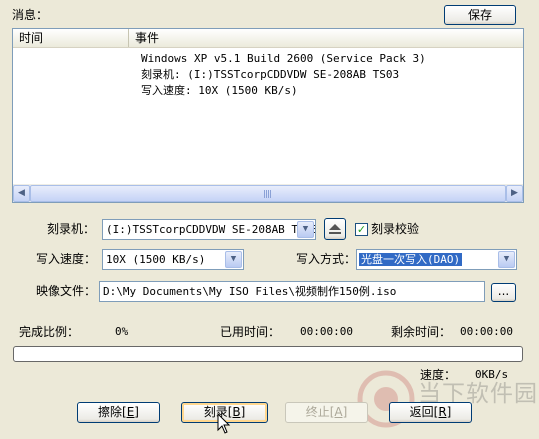 This screenshot has width=539, height=439. Describe the element at coordinates (110, 412) in the screenshot. I see `erase-label: 擦除` at that location.